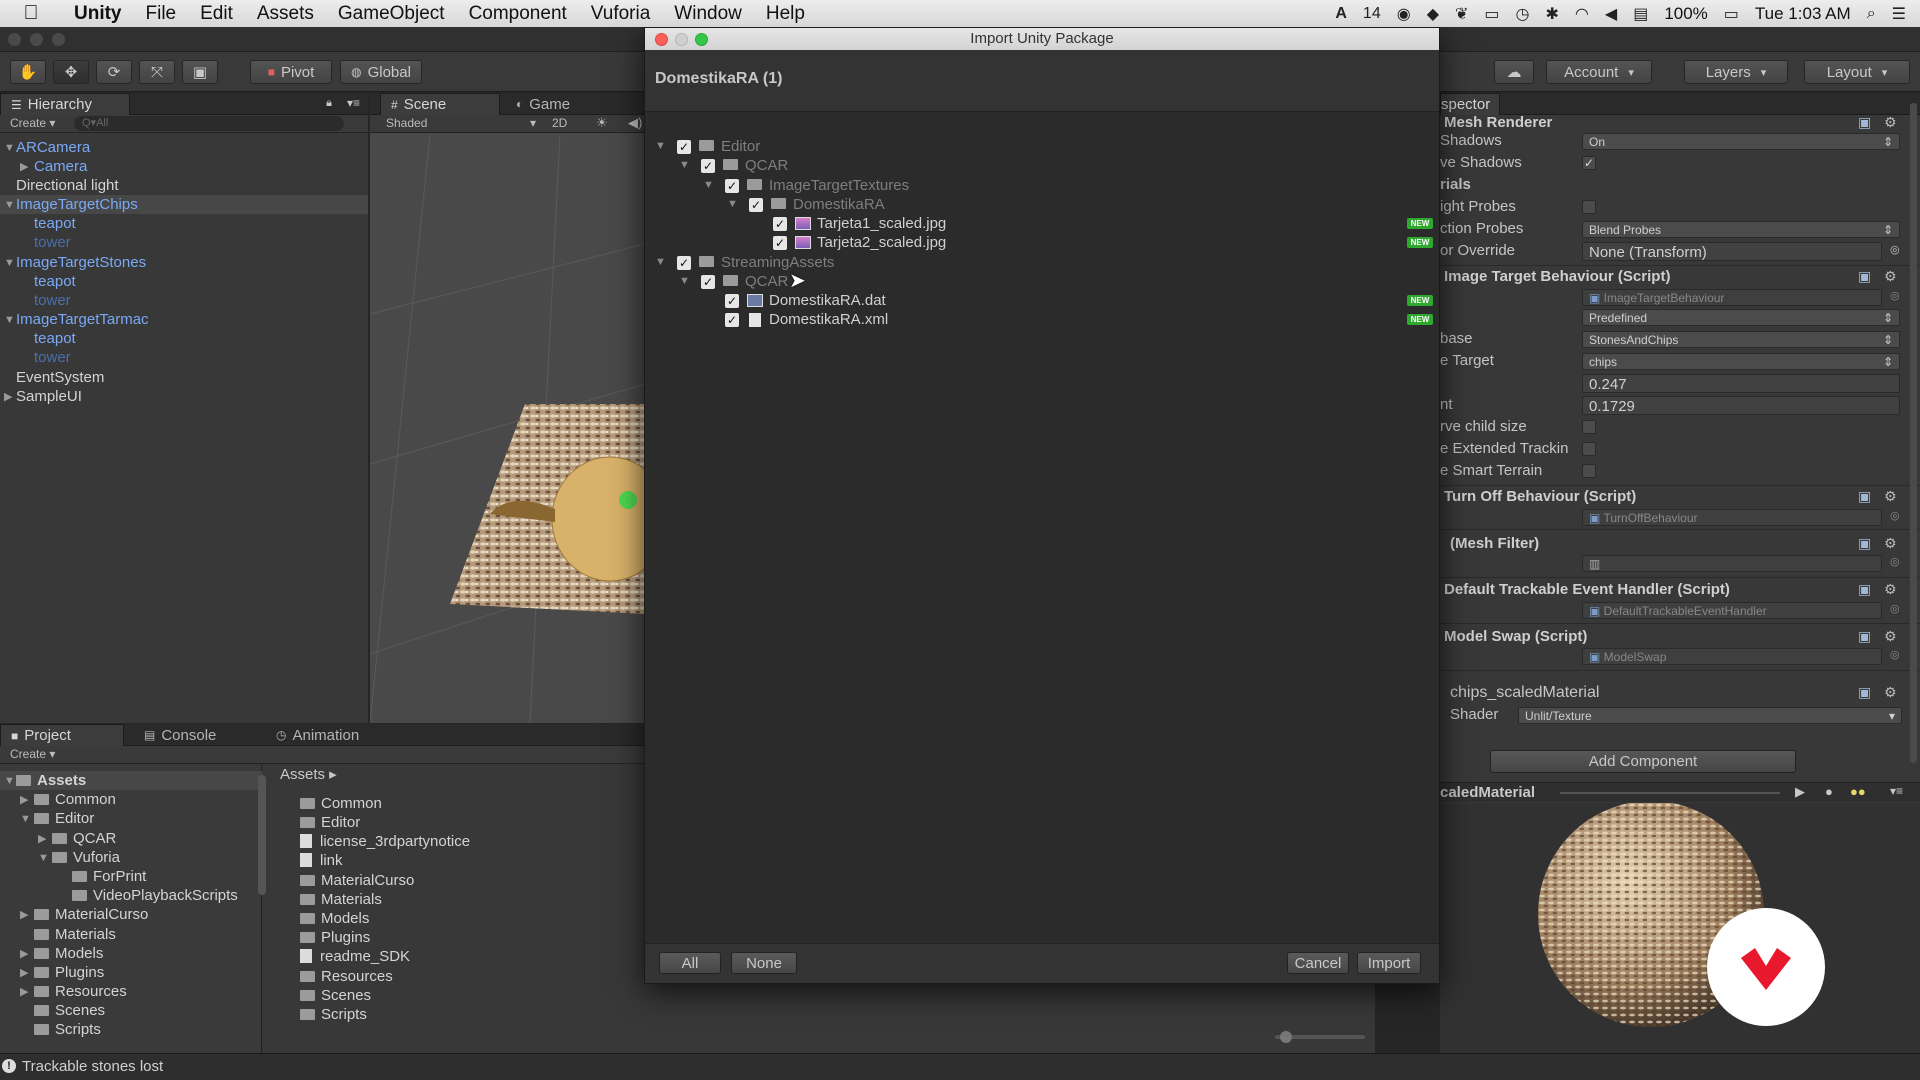 The image size is (1920, 1080). Describe the element at coordinates (1643, 761) in the screenshot. I see `add-component-button: Add Component` at that location.